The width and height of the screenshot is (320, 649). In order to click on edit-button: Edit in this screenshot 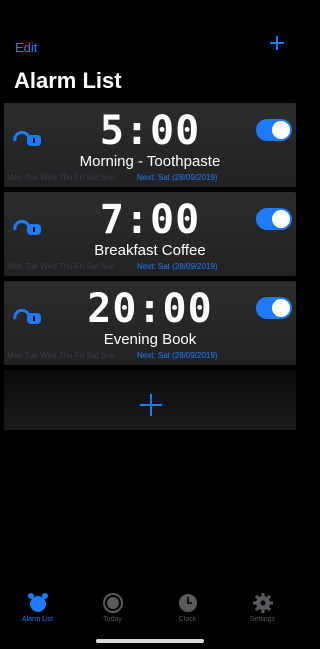, I will do `click(26, 47)`.